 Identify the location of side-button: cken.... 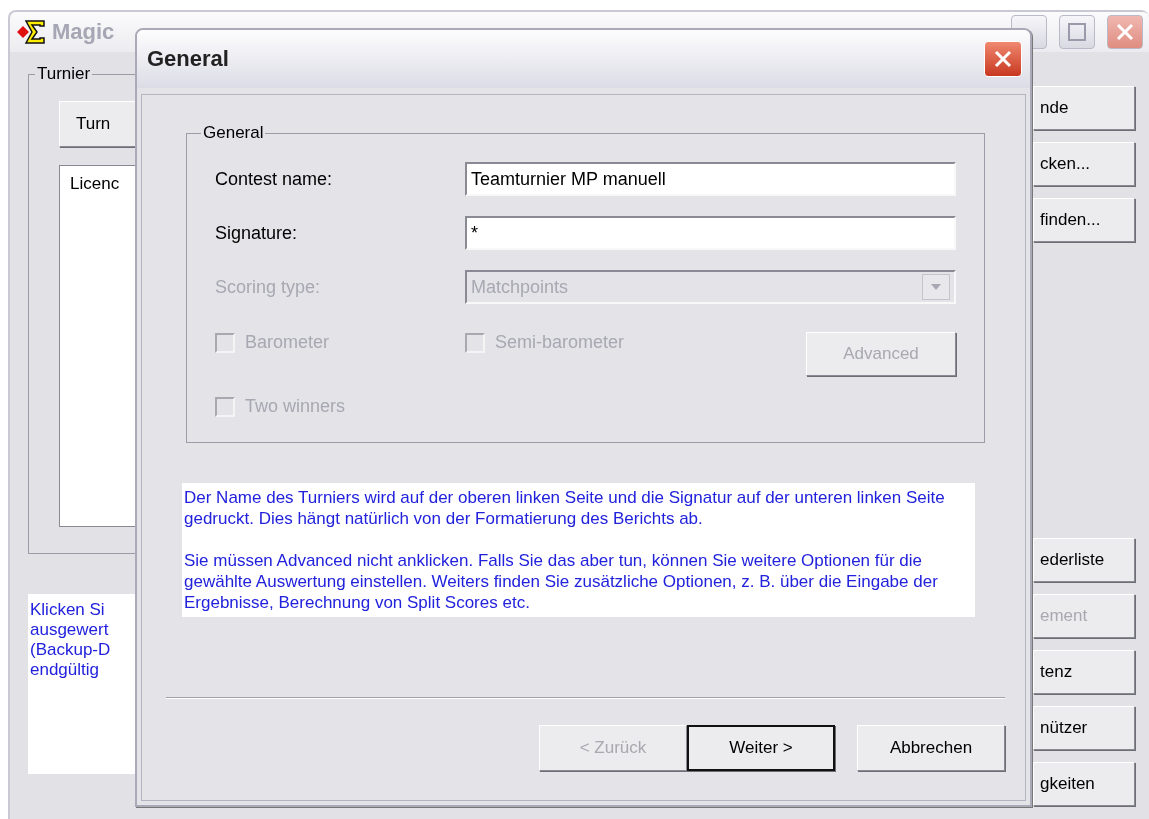
(1084, 164).